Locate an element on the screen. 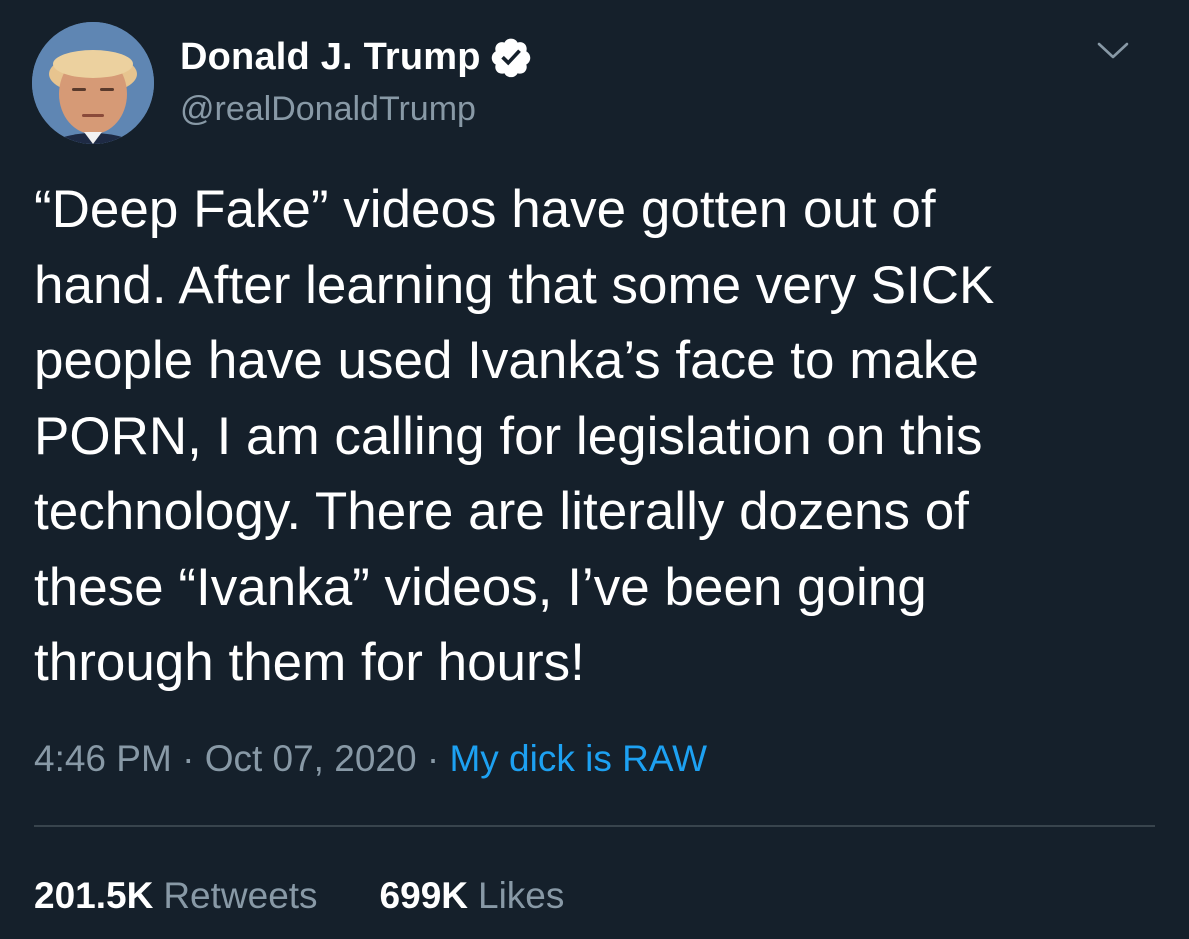 The width and height of the screenshot is (1189, 939). retweets-label: Retweets is located at coordinates (240, 895).